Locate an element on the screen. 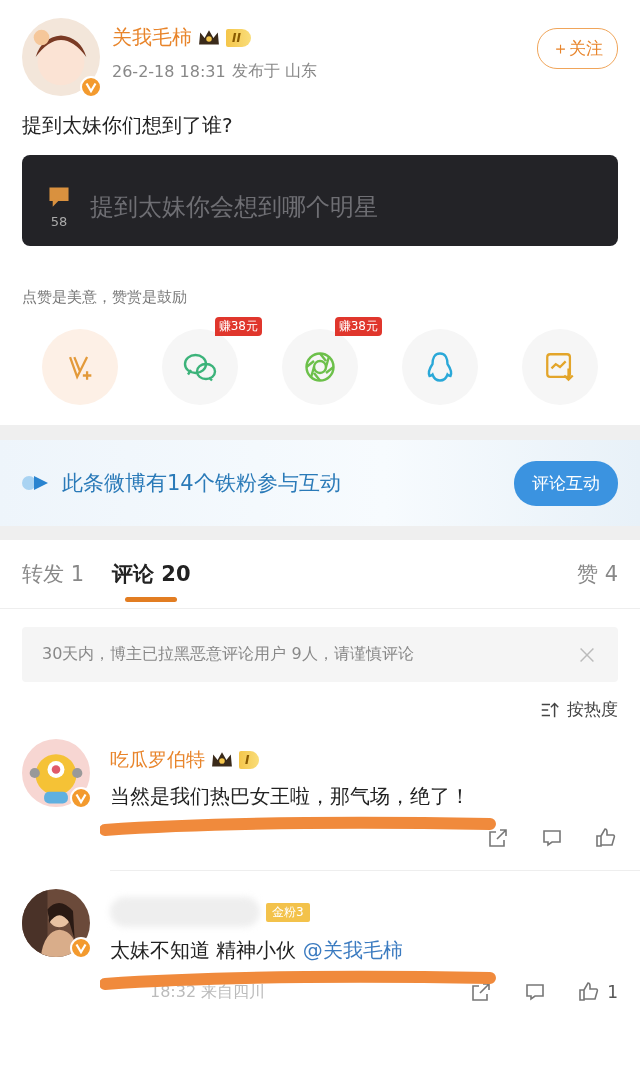 This screenshot has width=640, height=1081. like-count: 1 is located at coordinates (612, 992).